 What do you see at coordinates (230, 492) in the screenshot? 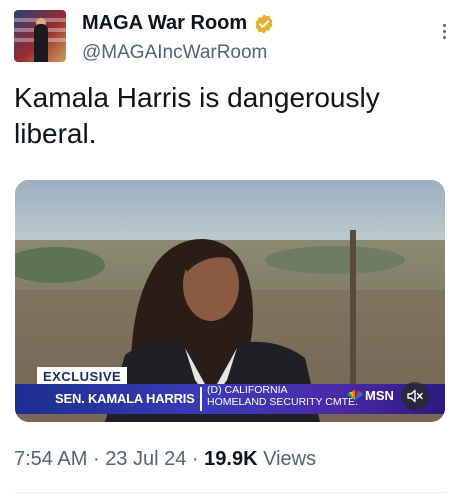
I see `divider` at bounding box center [230, 492].